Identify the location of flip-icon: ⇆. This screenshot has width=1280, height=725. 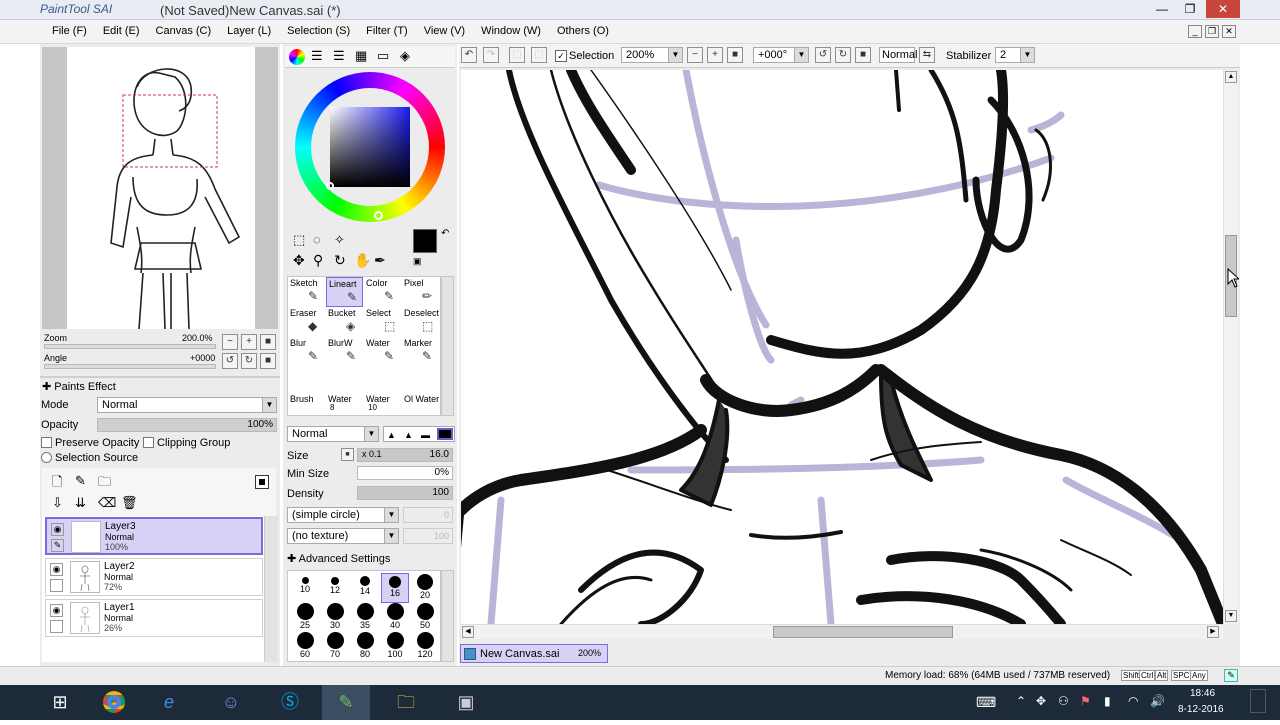
(927, 55).